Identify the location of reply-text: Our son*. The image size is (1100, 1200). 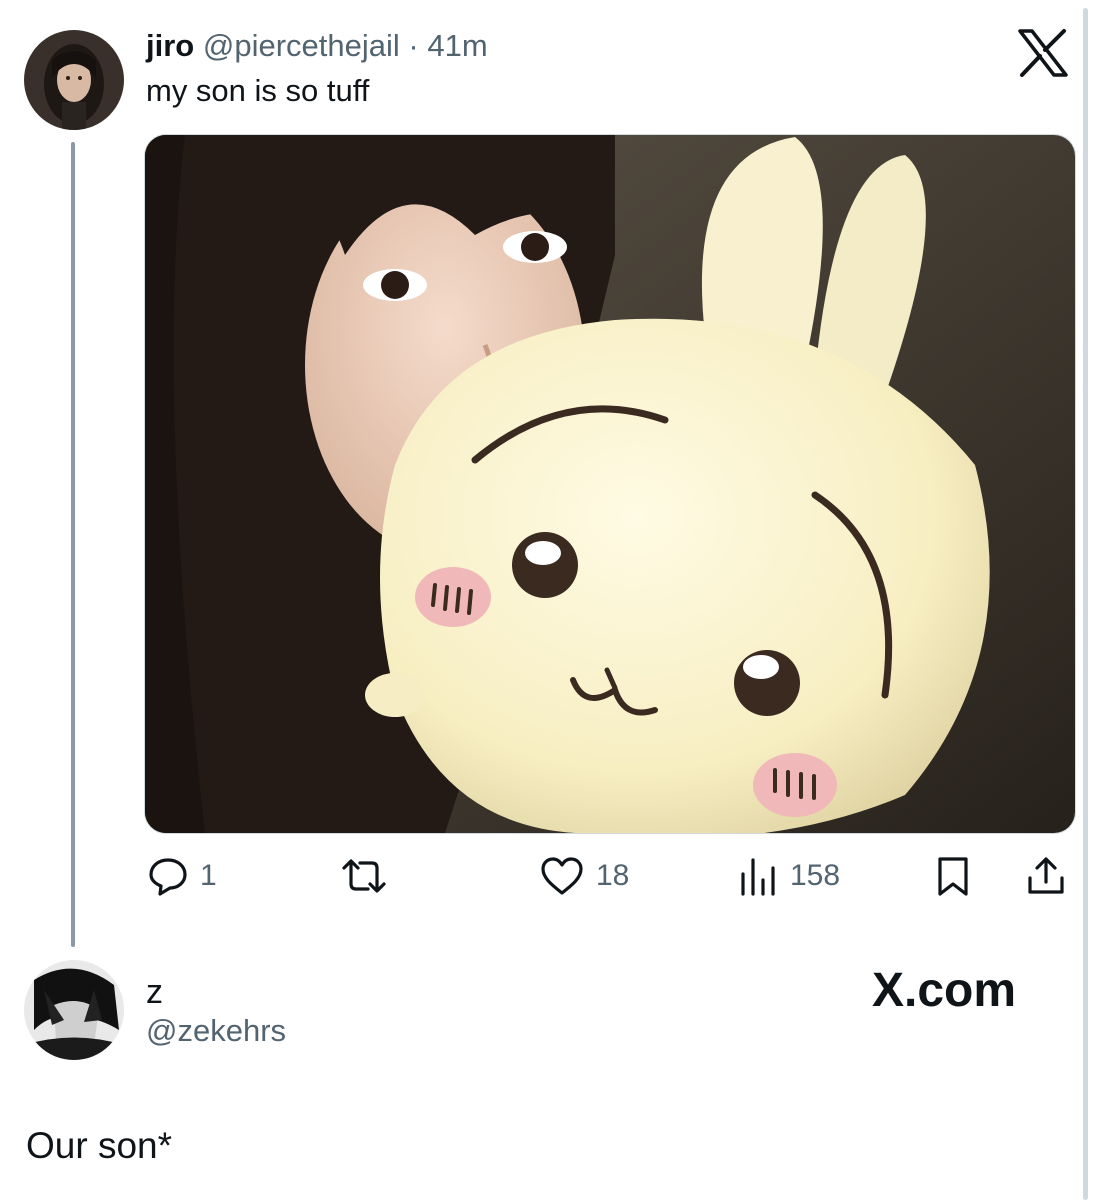
(99, 1145).